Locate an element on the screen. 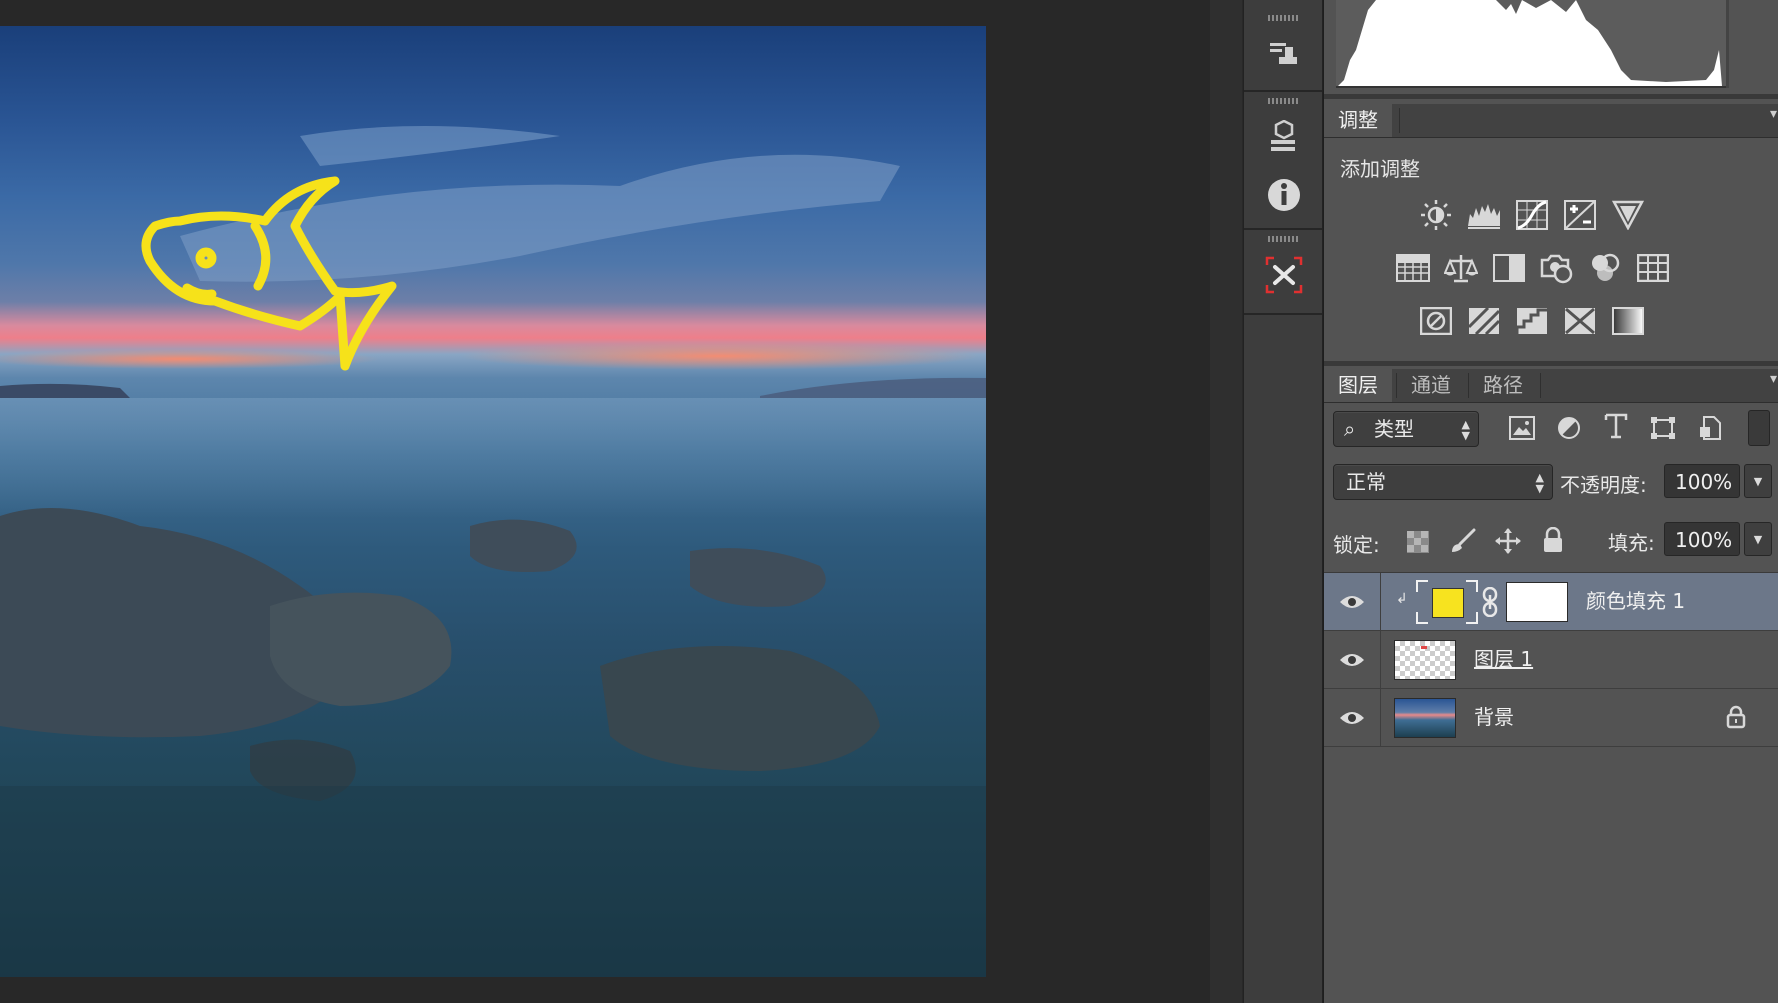 The image size is (1778, 1003). rock-small is located at coordinates (523, 545).